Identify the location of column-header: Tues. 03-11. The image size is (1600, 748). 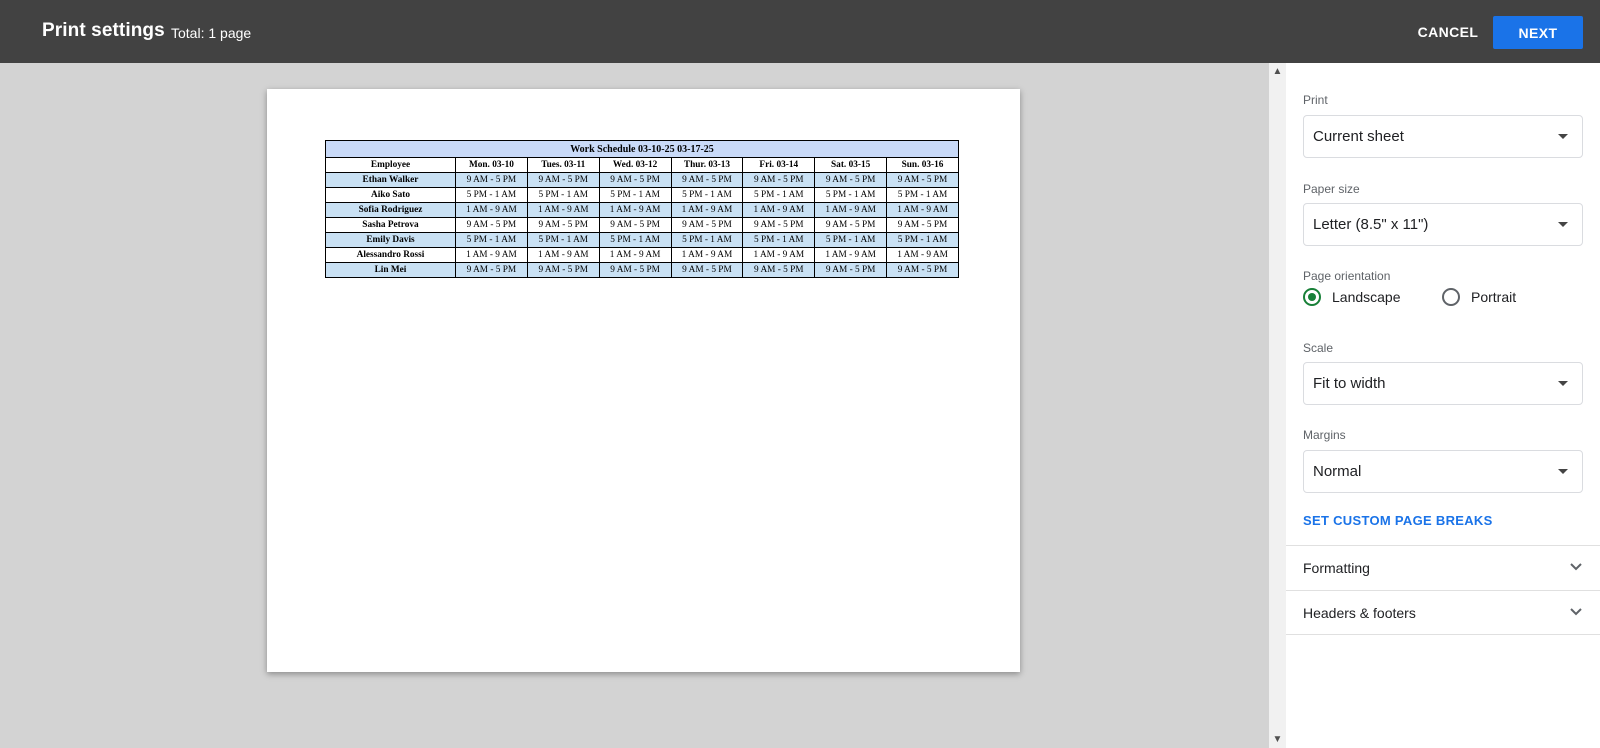
(563, 165).